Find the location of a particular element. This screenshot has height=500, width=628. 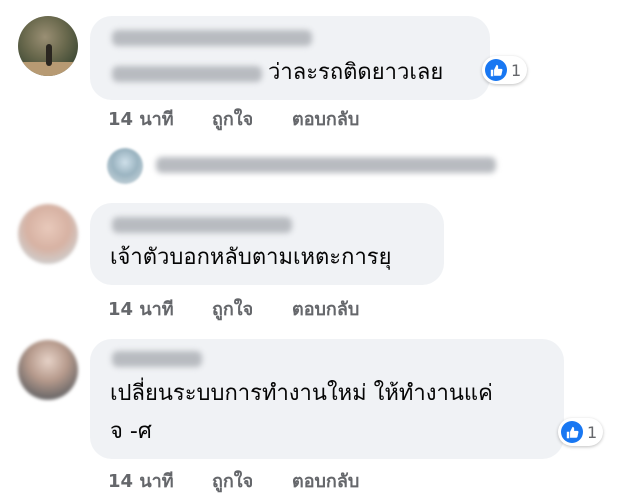

comment-text: เจ้าตัวบอกหลับตามเหตะการยุ is located at coordinates (251, 257).